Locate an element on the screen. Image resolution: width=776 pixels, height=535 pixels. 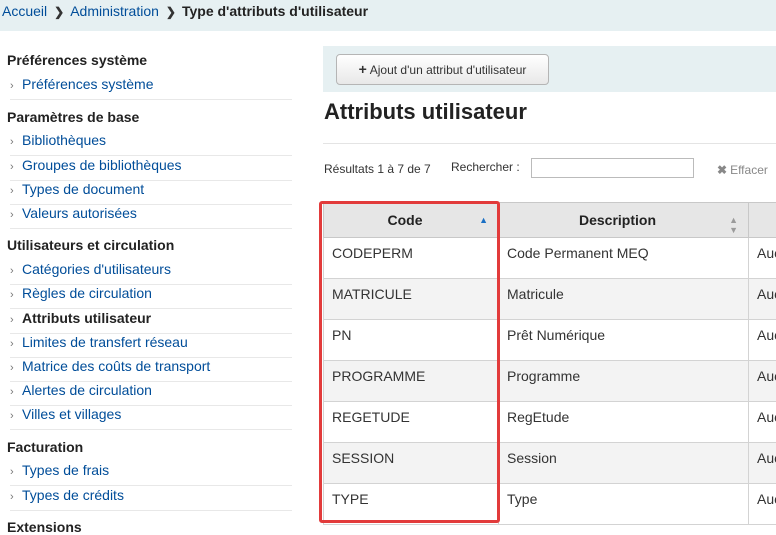
sidebar-item-attributs-utilisateur: › Attributs utilisateur is located at coordinates (151, 322).